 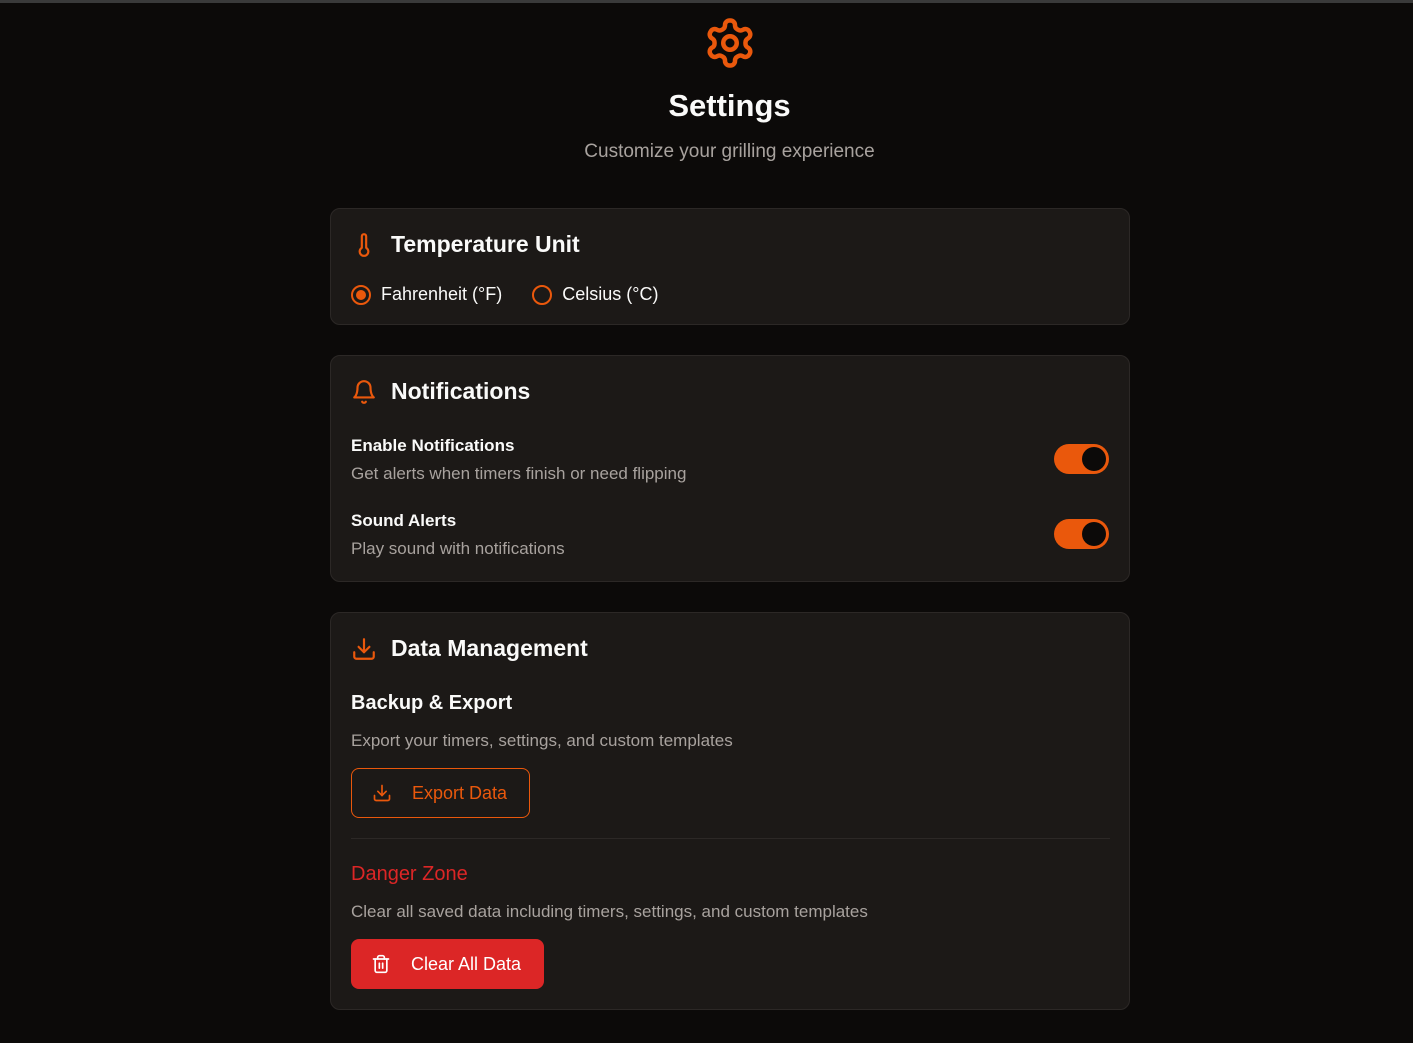 I want to click on setting-name: Sound Alerts, so click(x=404, y=520).